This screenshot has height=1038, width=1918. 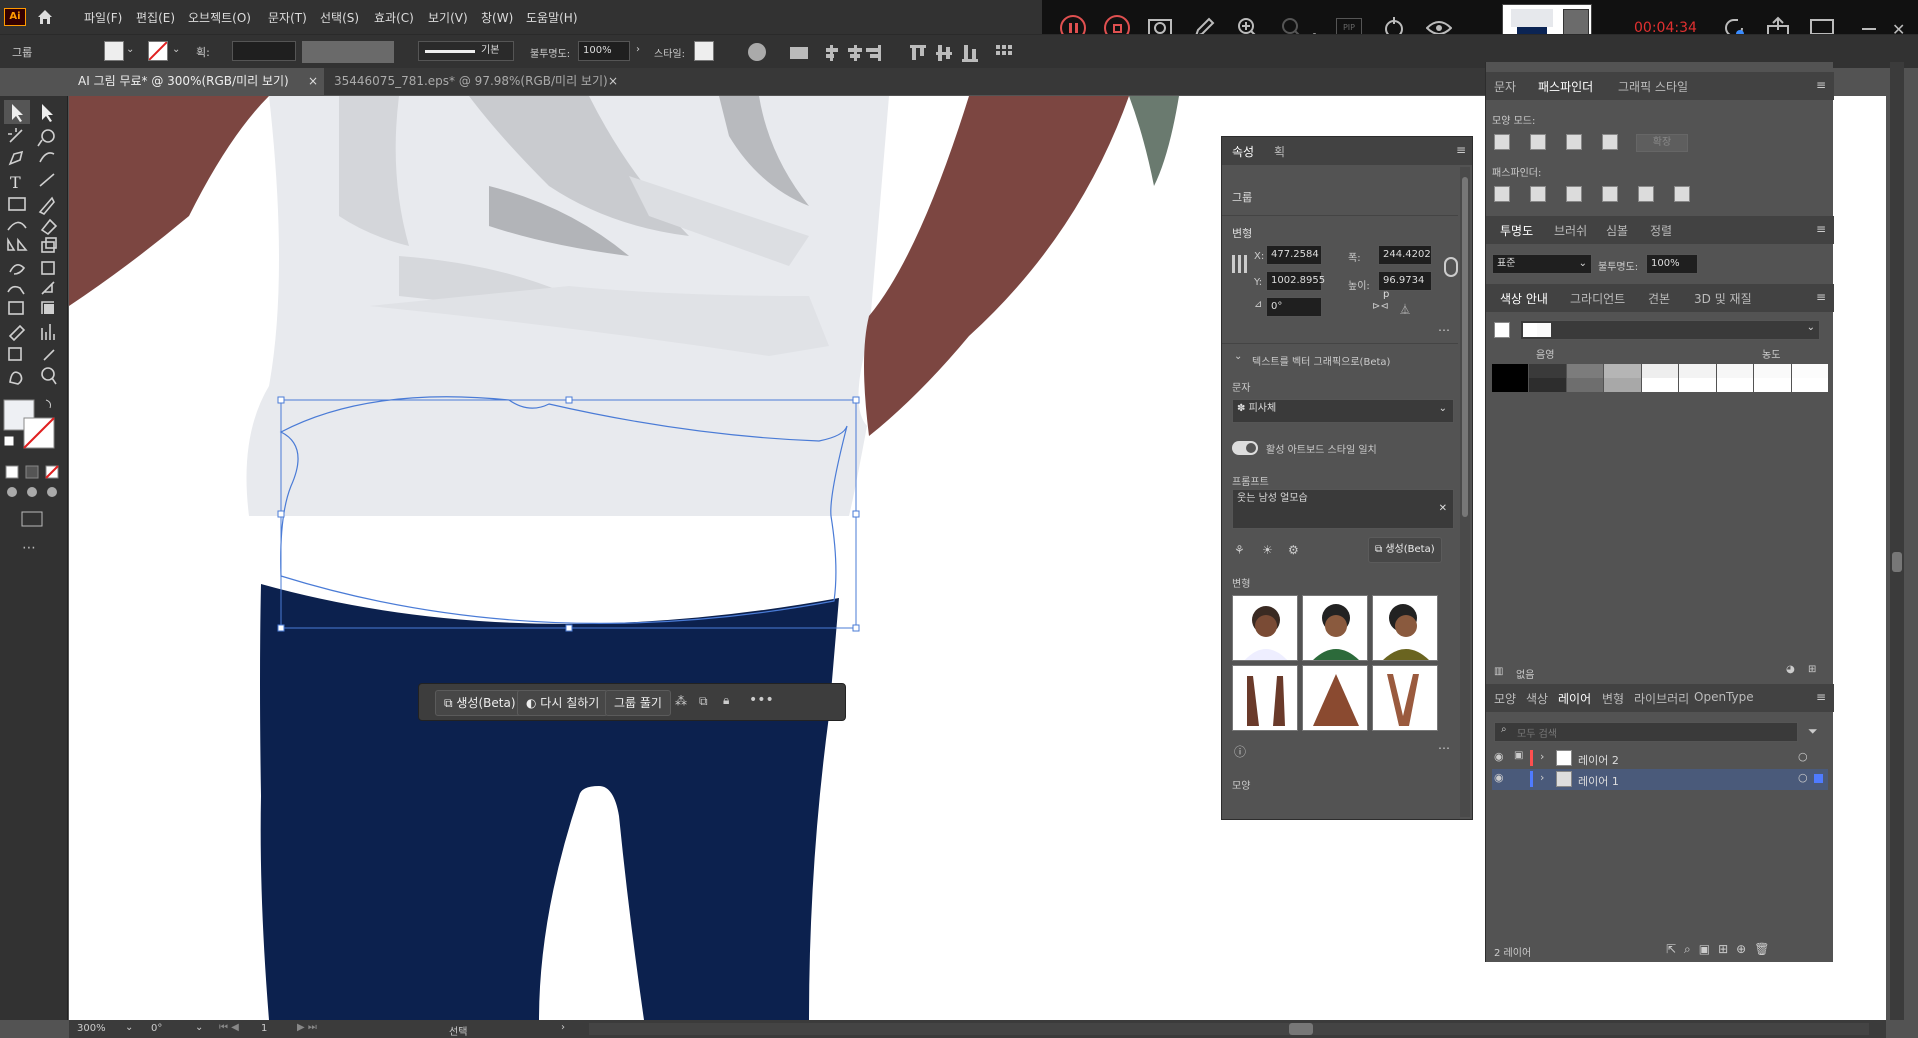 What do you see at coordinates (1537, 698) in the screenshot?
I see `tab-color: 색상` at bounding box center [1537, 698].